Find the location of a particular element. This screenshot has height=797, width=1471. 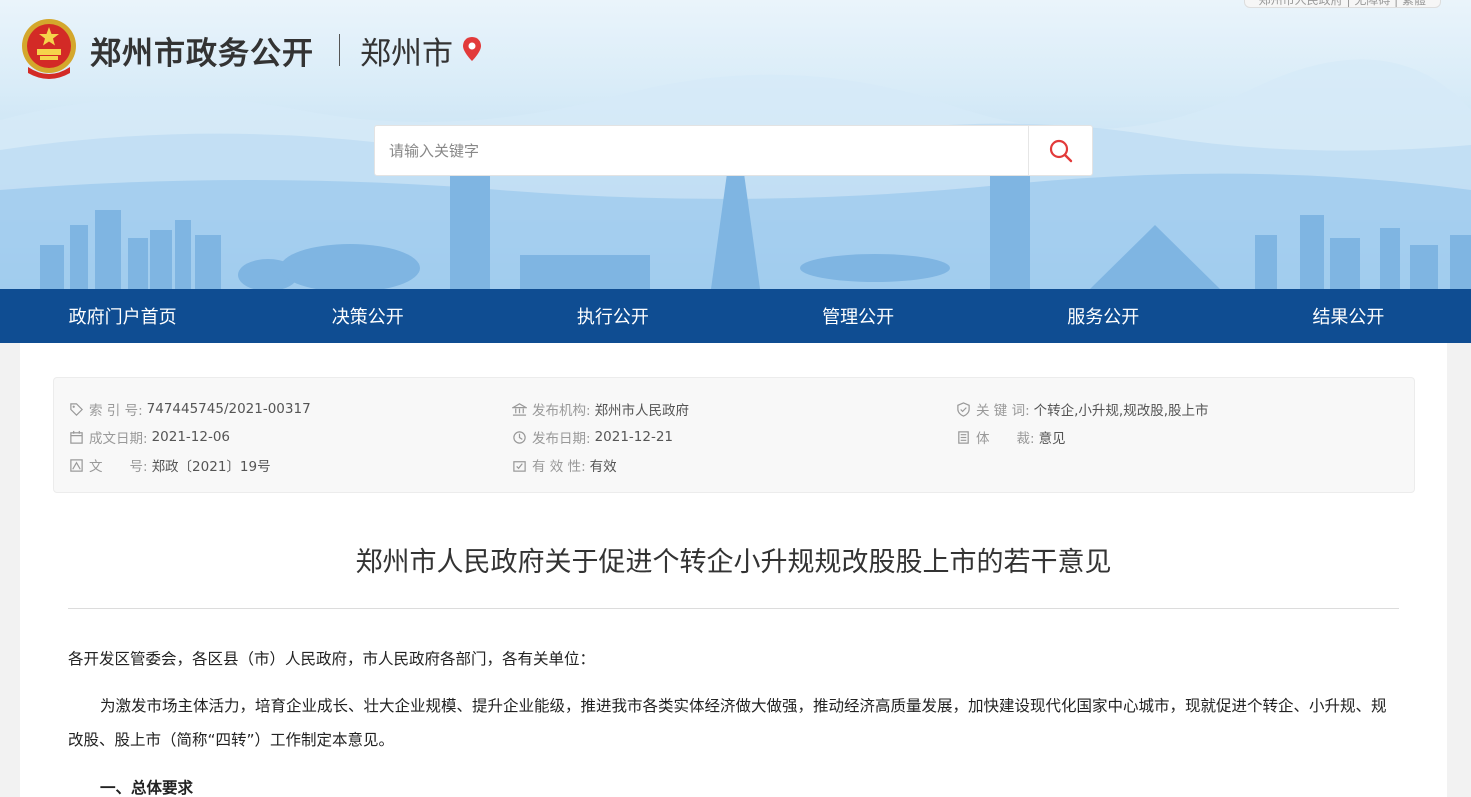

nav-service: 服务公开 is located at coordinates (1103, 316).